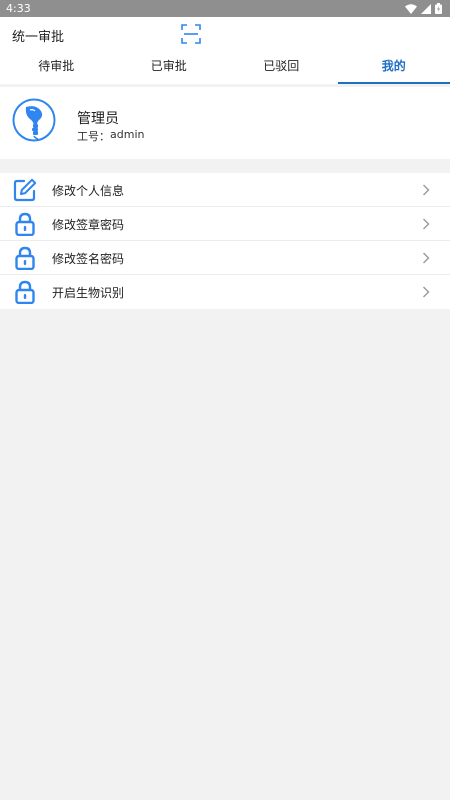  What do you see at coordinates (88, 259) in the screenshot?
I see `menu-item-label: 修改签名密码` at bounding box center [88, 259].